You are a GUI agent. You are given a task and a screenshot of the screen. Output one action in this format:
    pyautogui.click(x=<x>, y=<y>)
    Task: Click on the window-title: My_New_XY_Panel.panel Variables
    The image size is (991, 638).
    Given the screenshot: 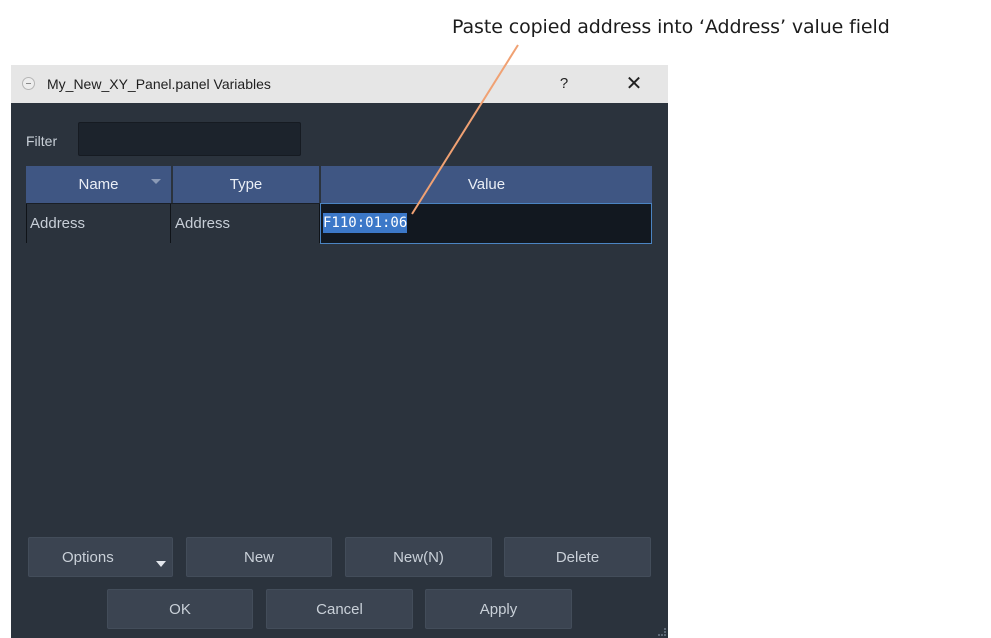 What is the action you would take?
    pyautogui.click(x=159, y=84)
    